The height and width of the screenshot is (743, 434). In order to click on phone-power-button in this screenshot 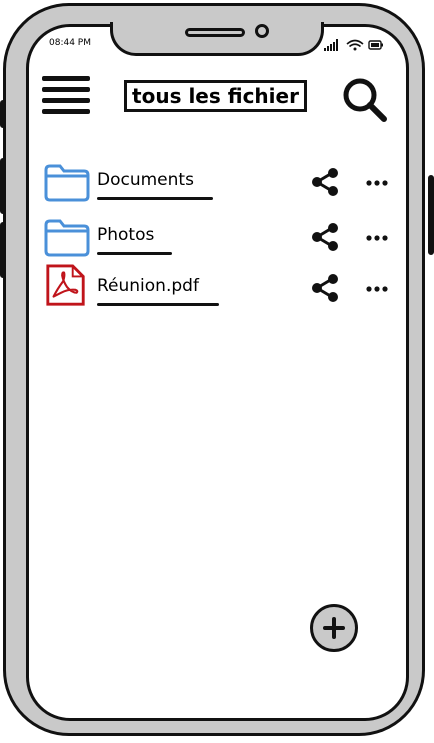, I will do `click(431, 215)`.